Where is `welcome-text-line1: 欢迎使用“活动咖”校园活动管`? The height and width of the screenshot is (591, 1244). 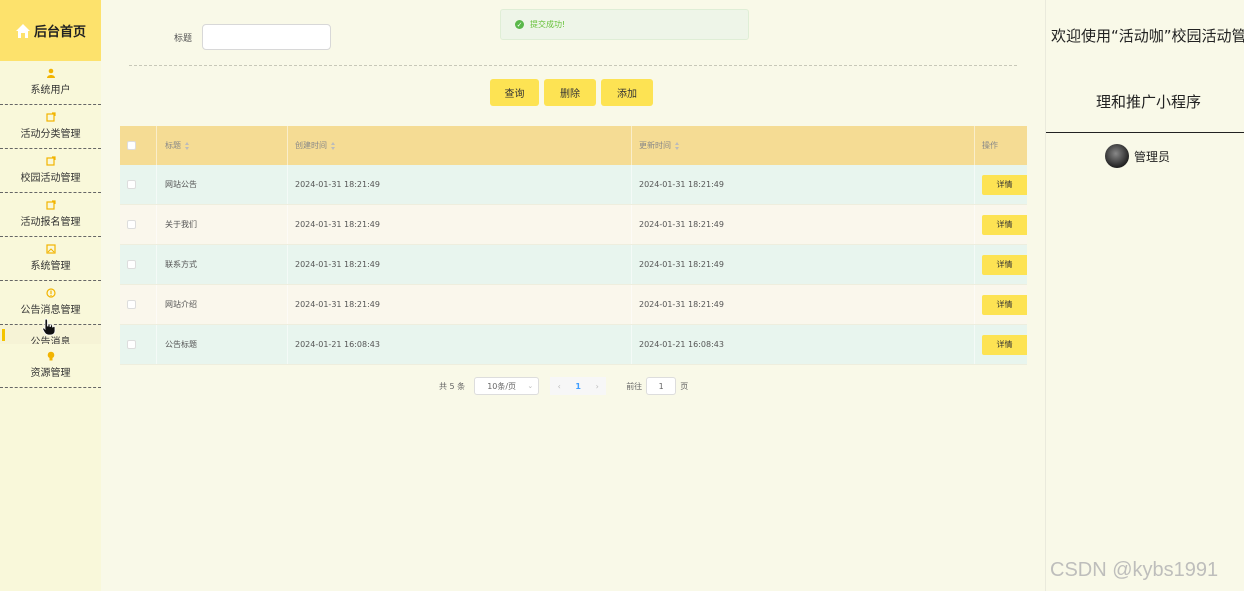
welcome-text-line1: 欢迎使用“活动咖”校园活动管 is located at coordinates (1147, 36).